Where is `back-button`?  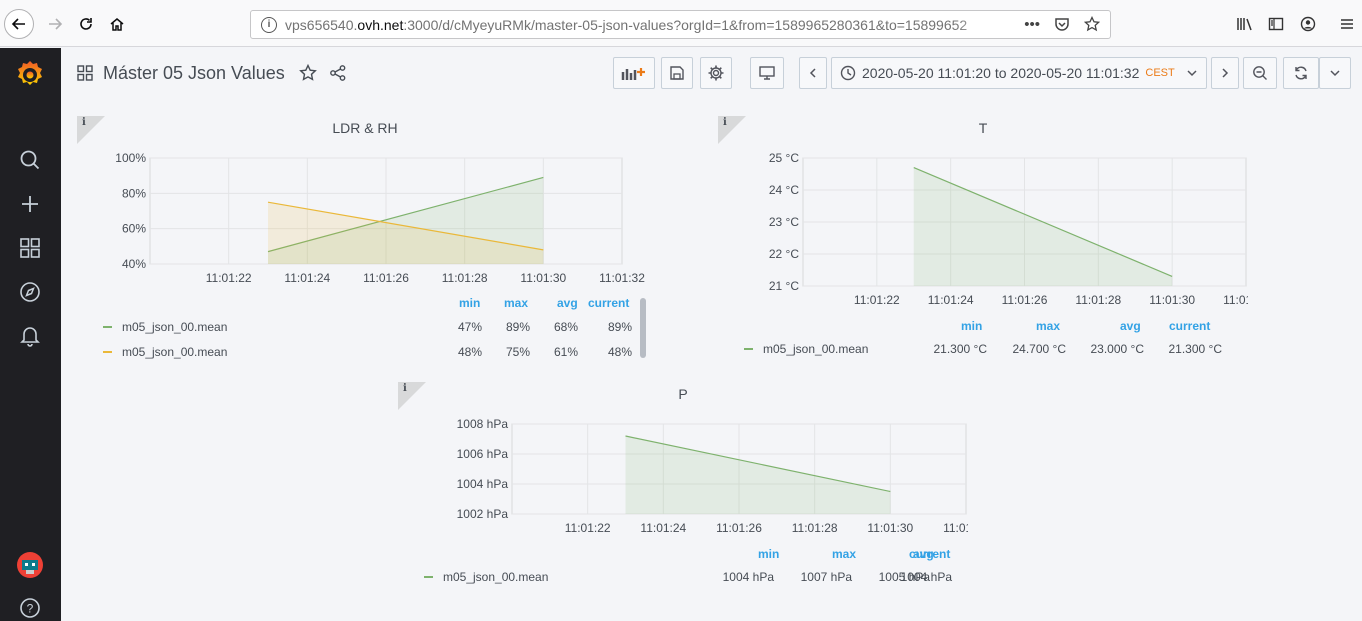
back-button is located at coordinates (19, 24).